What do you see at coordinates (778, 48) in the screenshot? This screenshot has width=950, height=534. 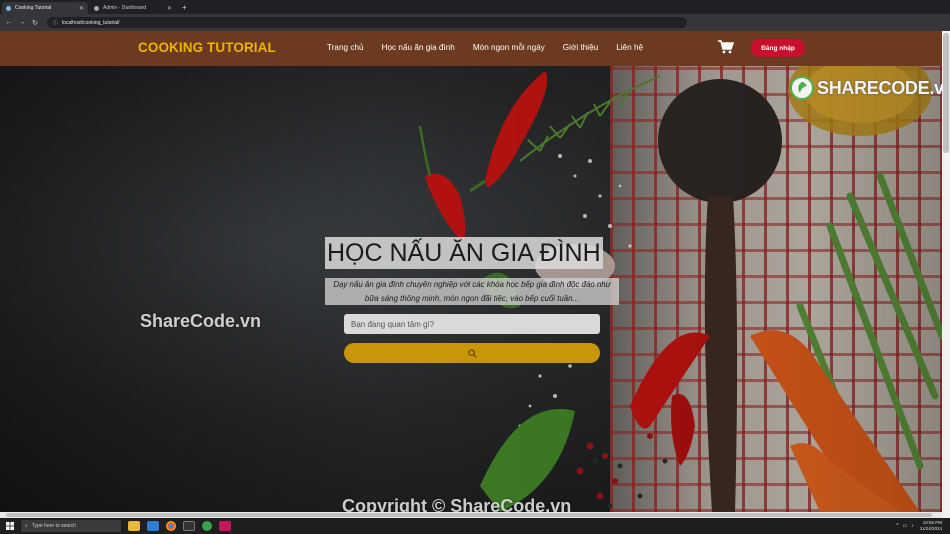 I see `login-button: Đăng nhập` at bounding box center [778, 48].